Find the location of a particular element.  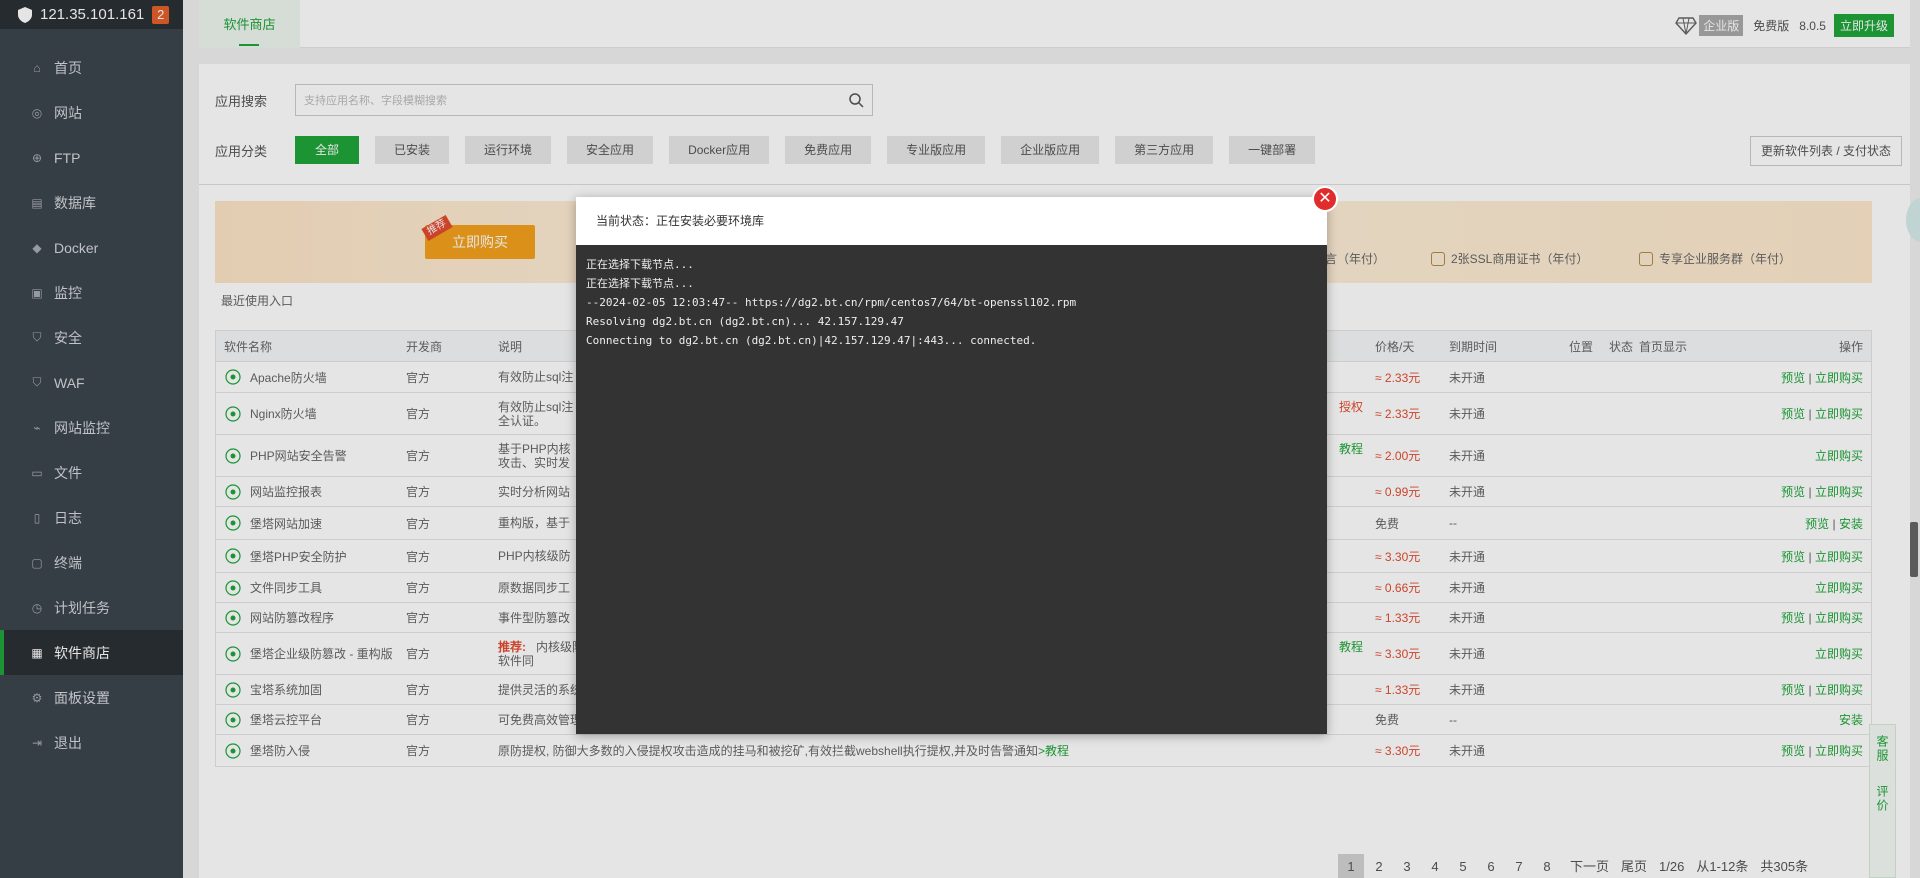

modal-title: 当前状态：正在安装必要环境库 is located at coordinates (680, 221).